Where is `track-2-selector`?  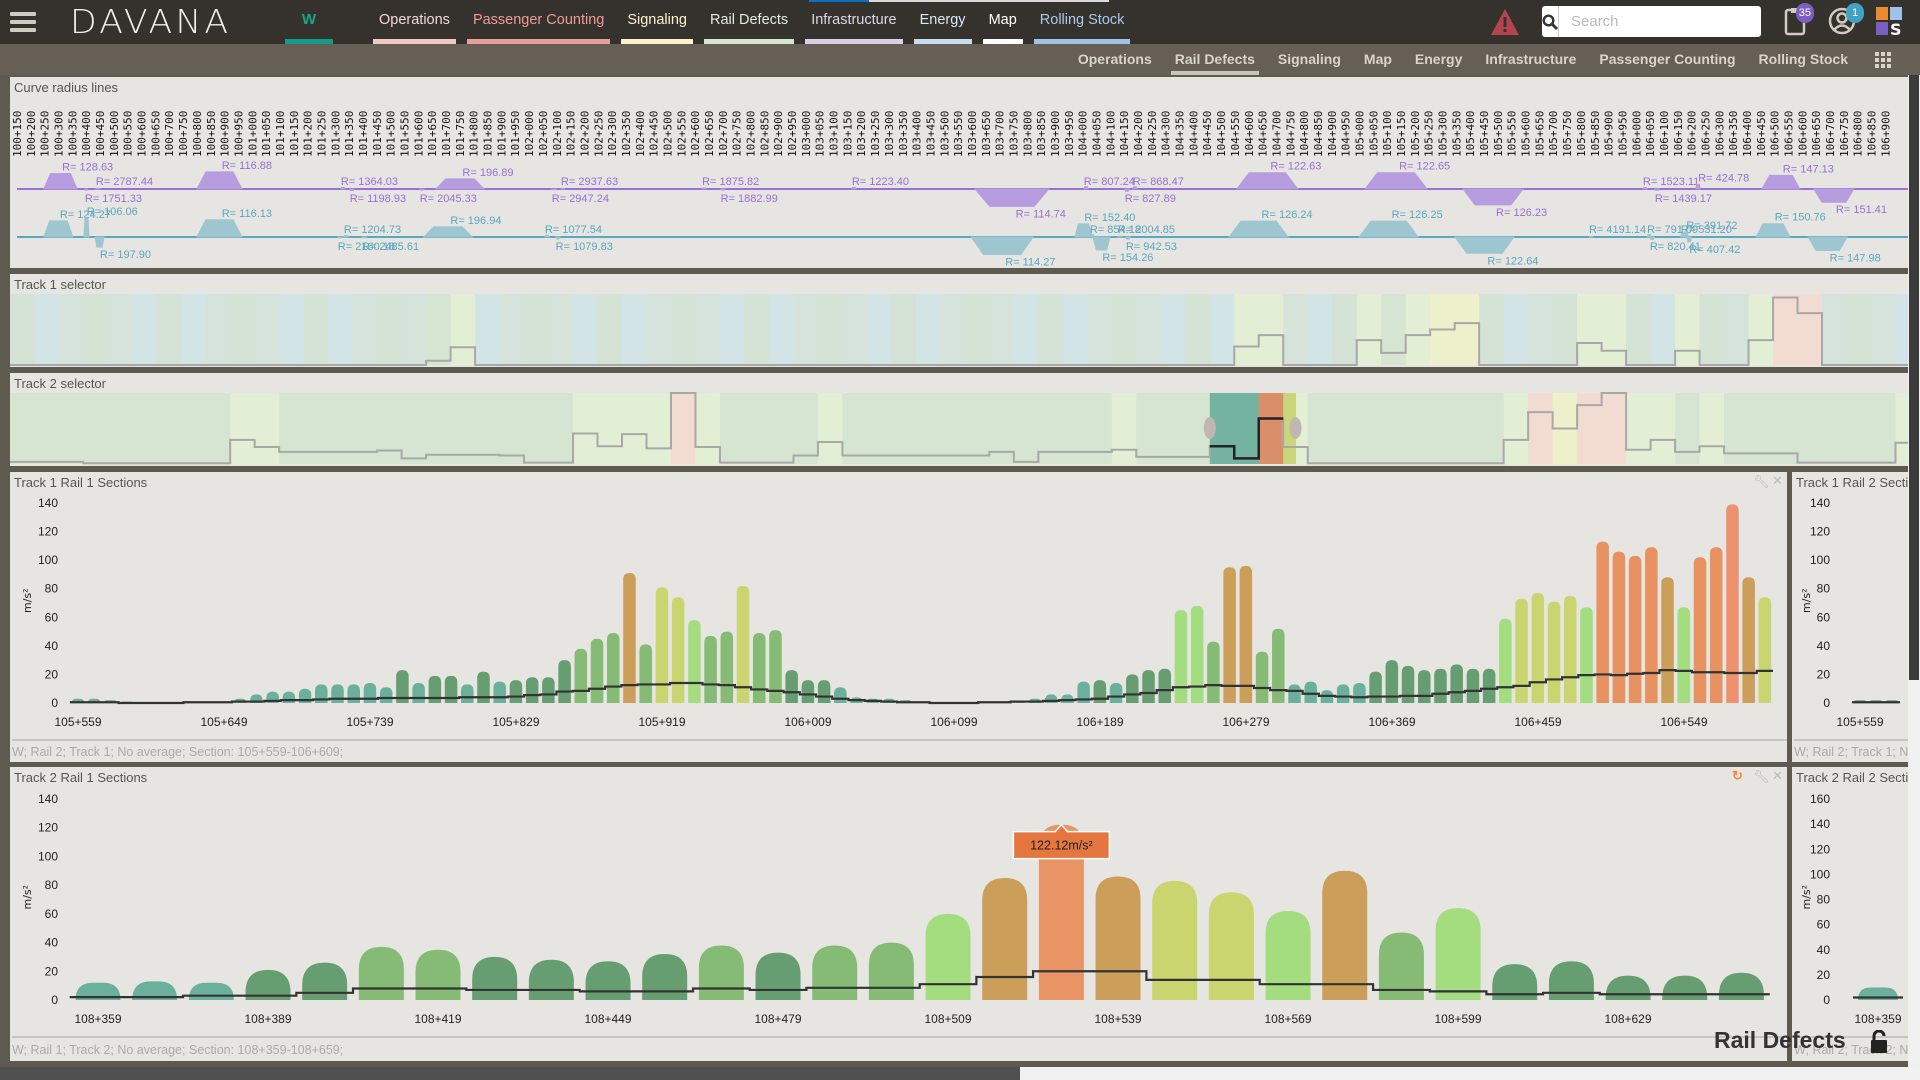
track-2-selector is located at coordinates (959, 419).